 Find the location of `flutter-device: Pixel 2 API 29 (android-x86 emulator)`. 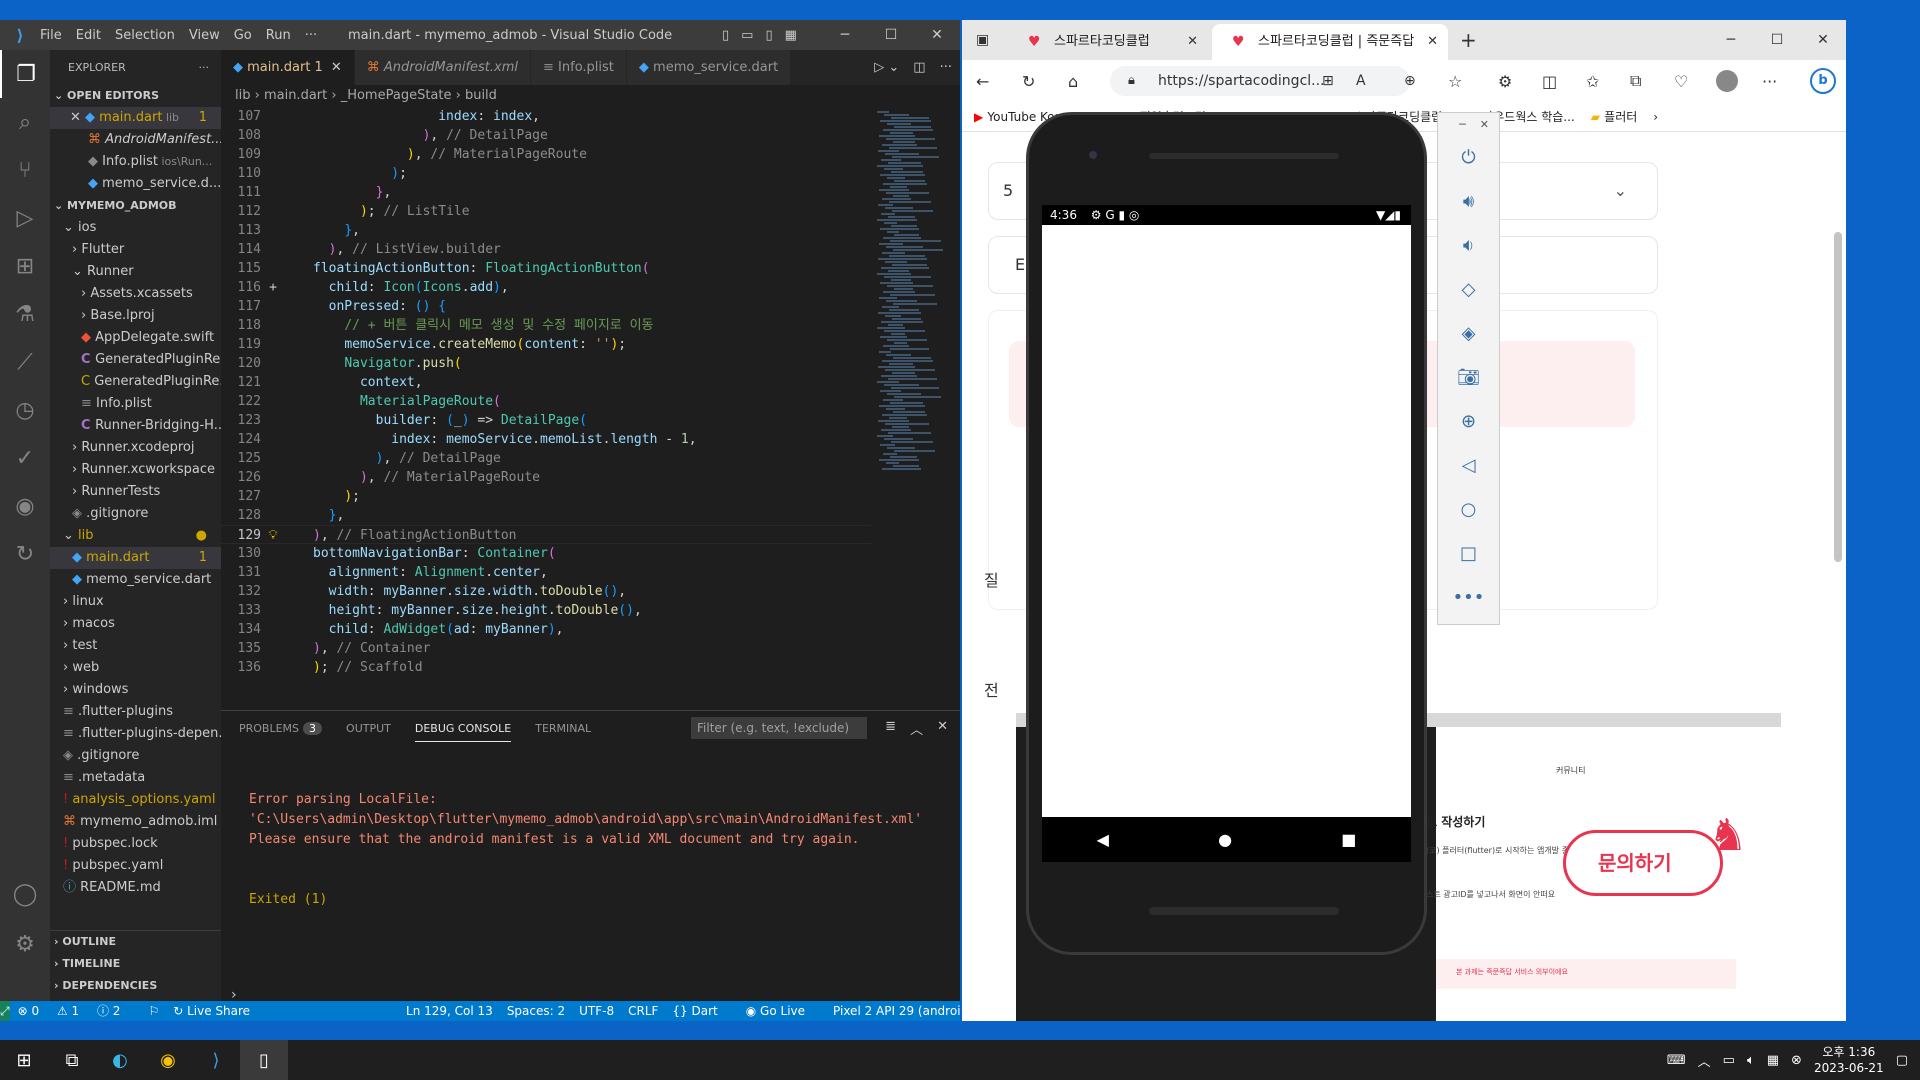

flutter-device: Pixel 2 API 29 (android-x86 emulator) is located at coordinates (896, 1011).